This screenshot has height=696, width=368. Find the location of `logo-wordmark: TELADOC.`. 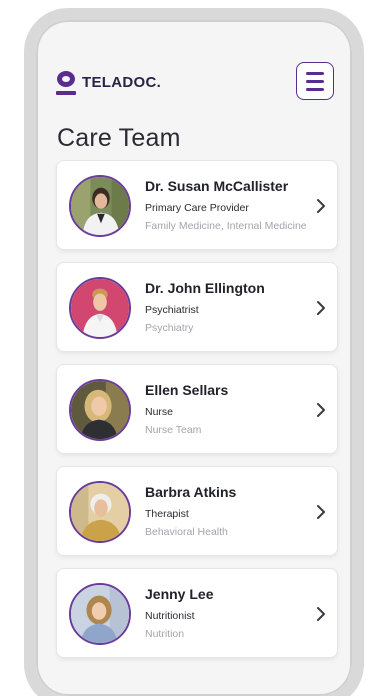

logo-wordmark: TELADOC. is located at coordinates (122, 82).